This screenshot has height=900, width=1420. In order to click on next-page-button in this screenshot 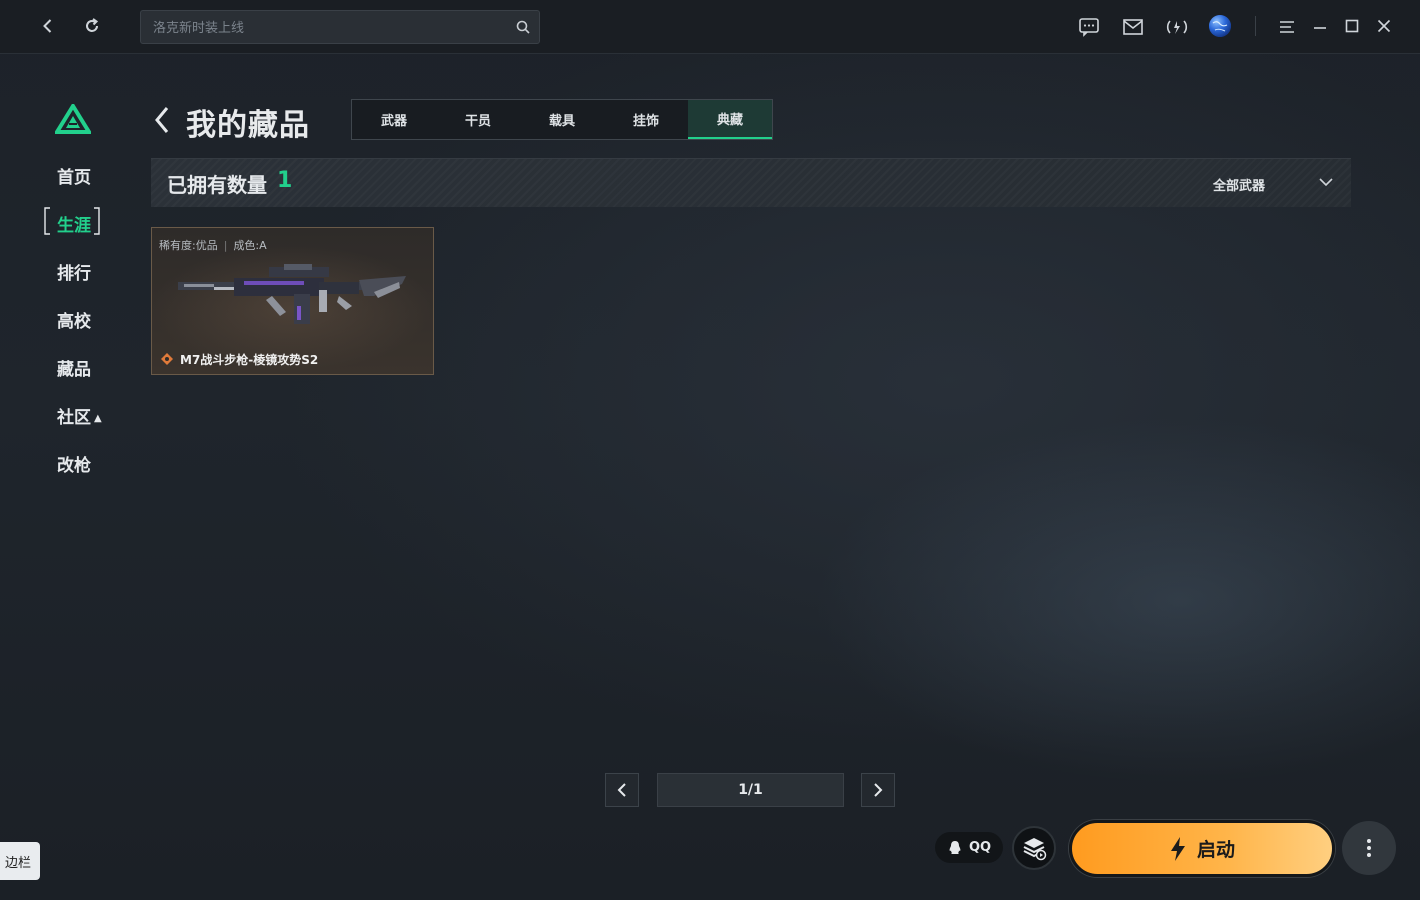, I will do `click(878, 790)`.